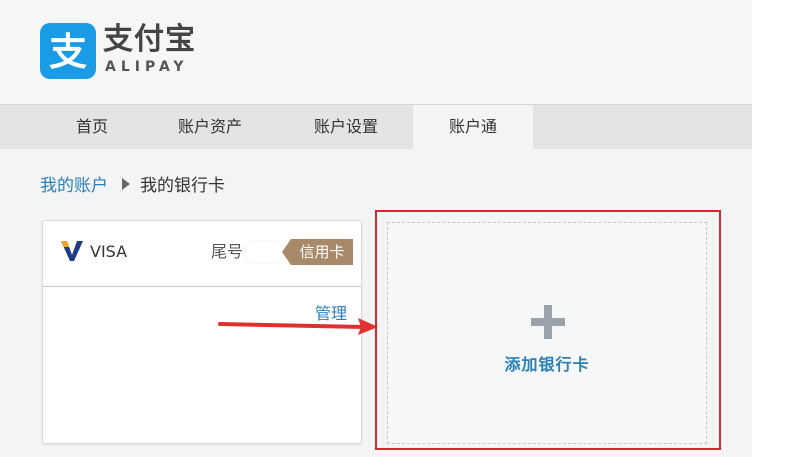 The image size is (800, 457). Describe the element at coordinates (182, 186) in the screenshot. I see `breadcrumb-current: 我的银行卡` at that location.